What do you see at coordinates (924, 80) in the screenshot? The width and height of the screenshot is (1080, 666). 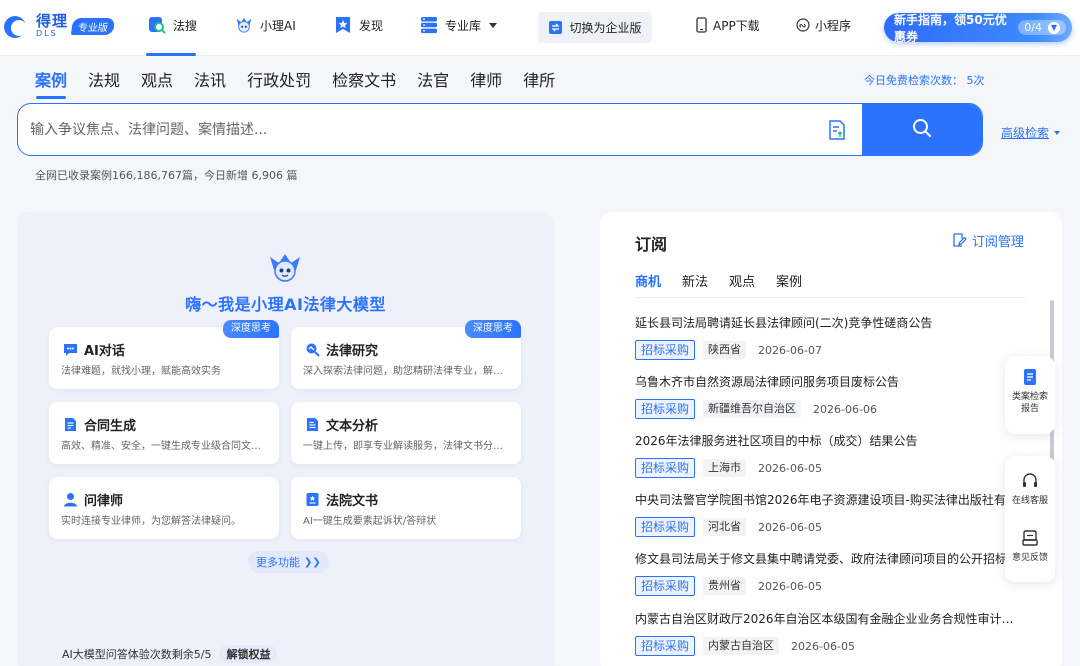 I see `free-search-count: 今日免费检索次数： 5次` at bounding box center [924, 80].